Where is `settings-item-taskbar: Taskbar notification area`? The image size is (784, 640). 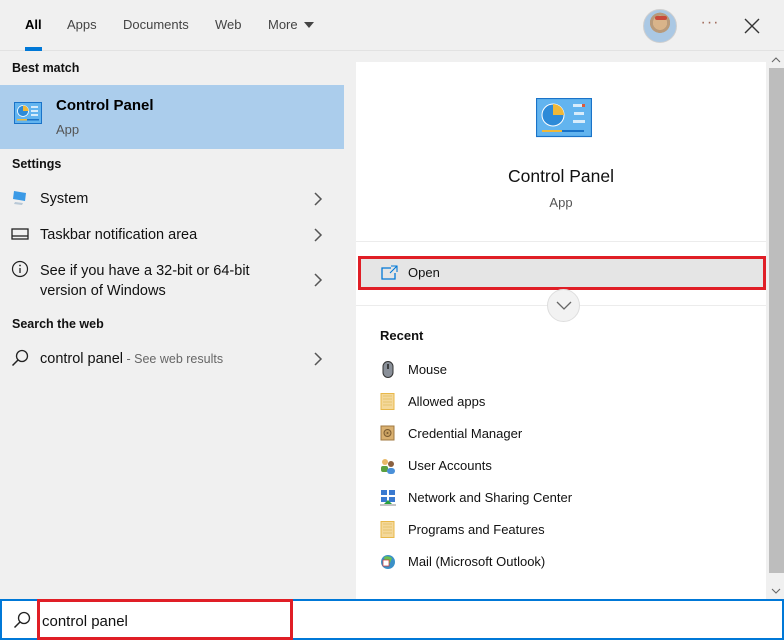 settings-item-taskbar: Taskbar notification area is located at coordinates (172, 235).